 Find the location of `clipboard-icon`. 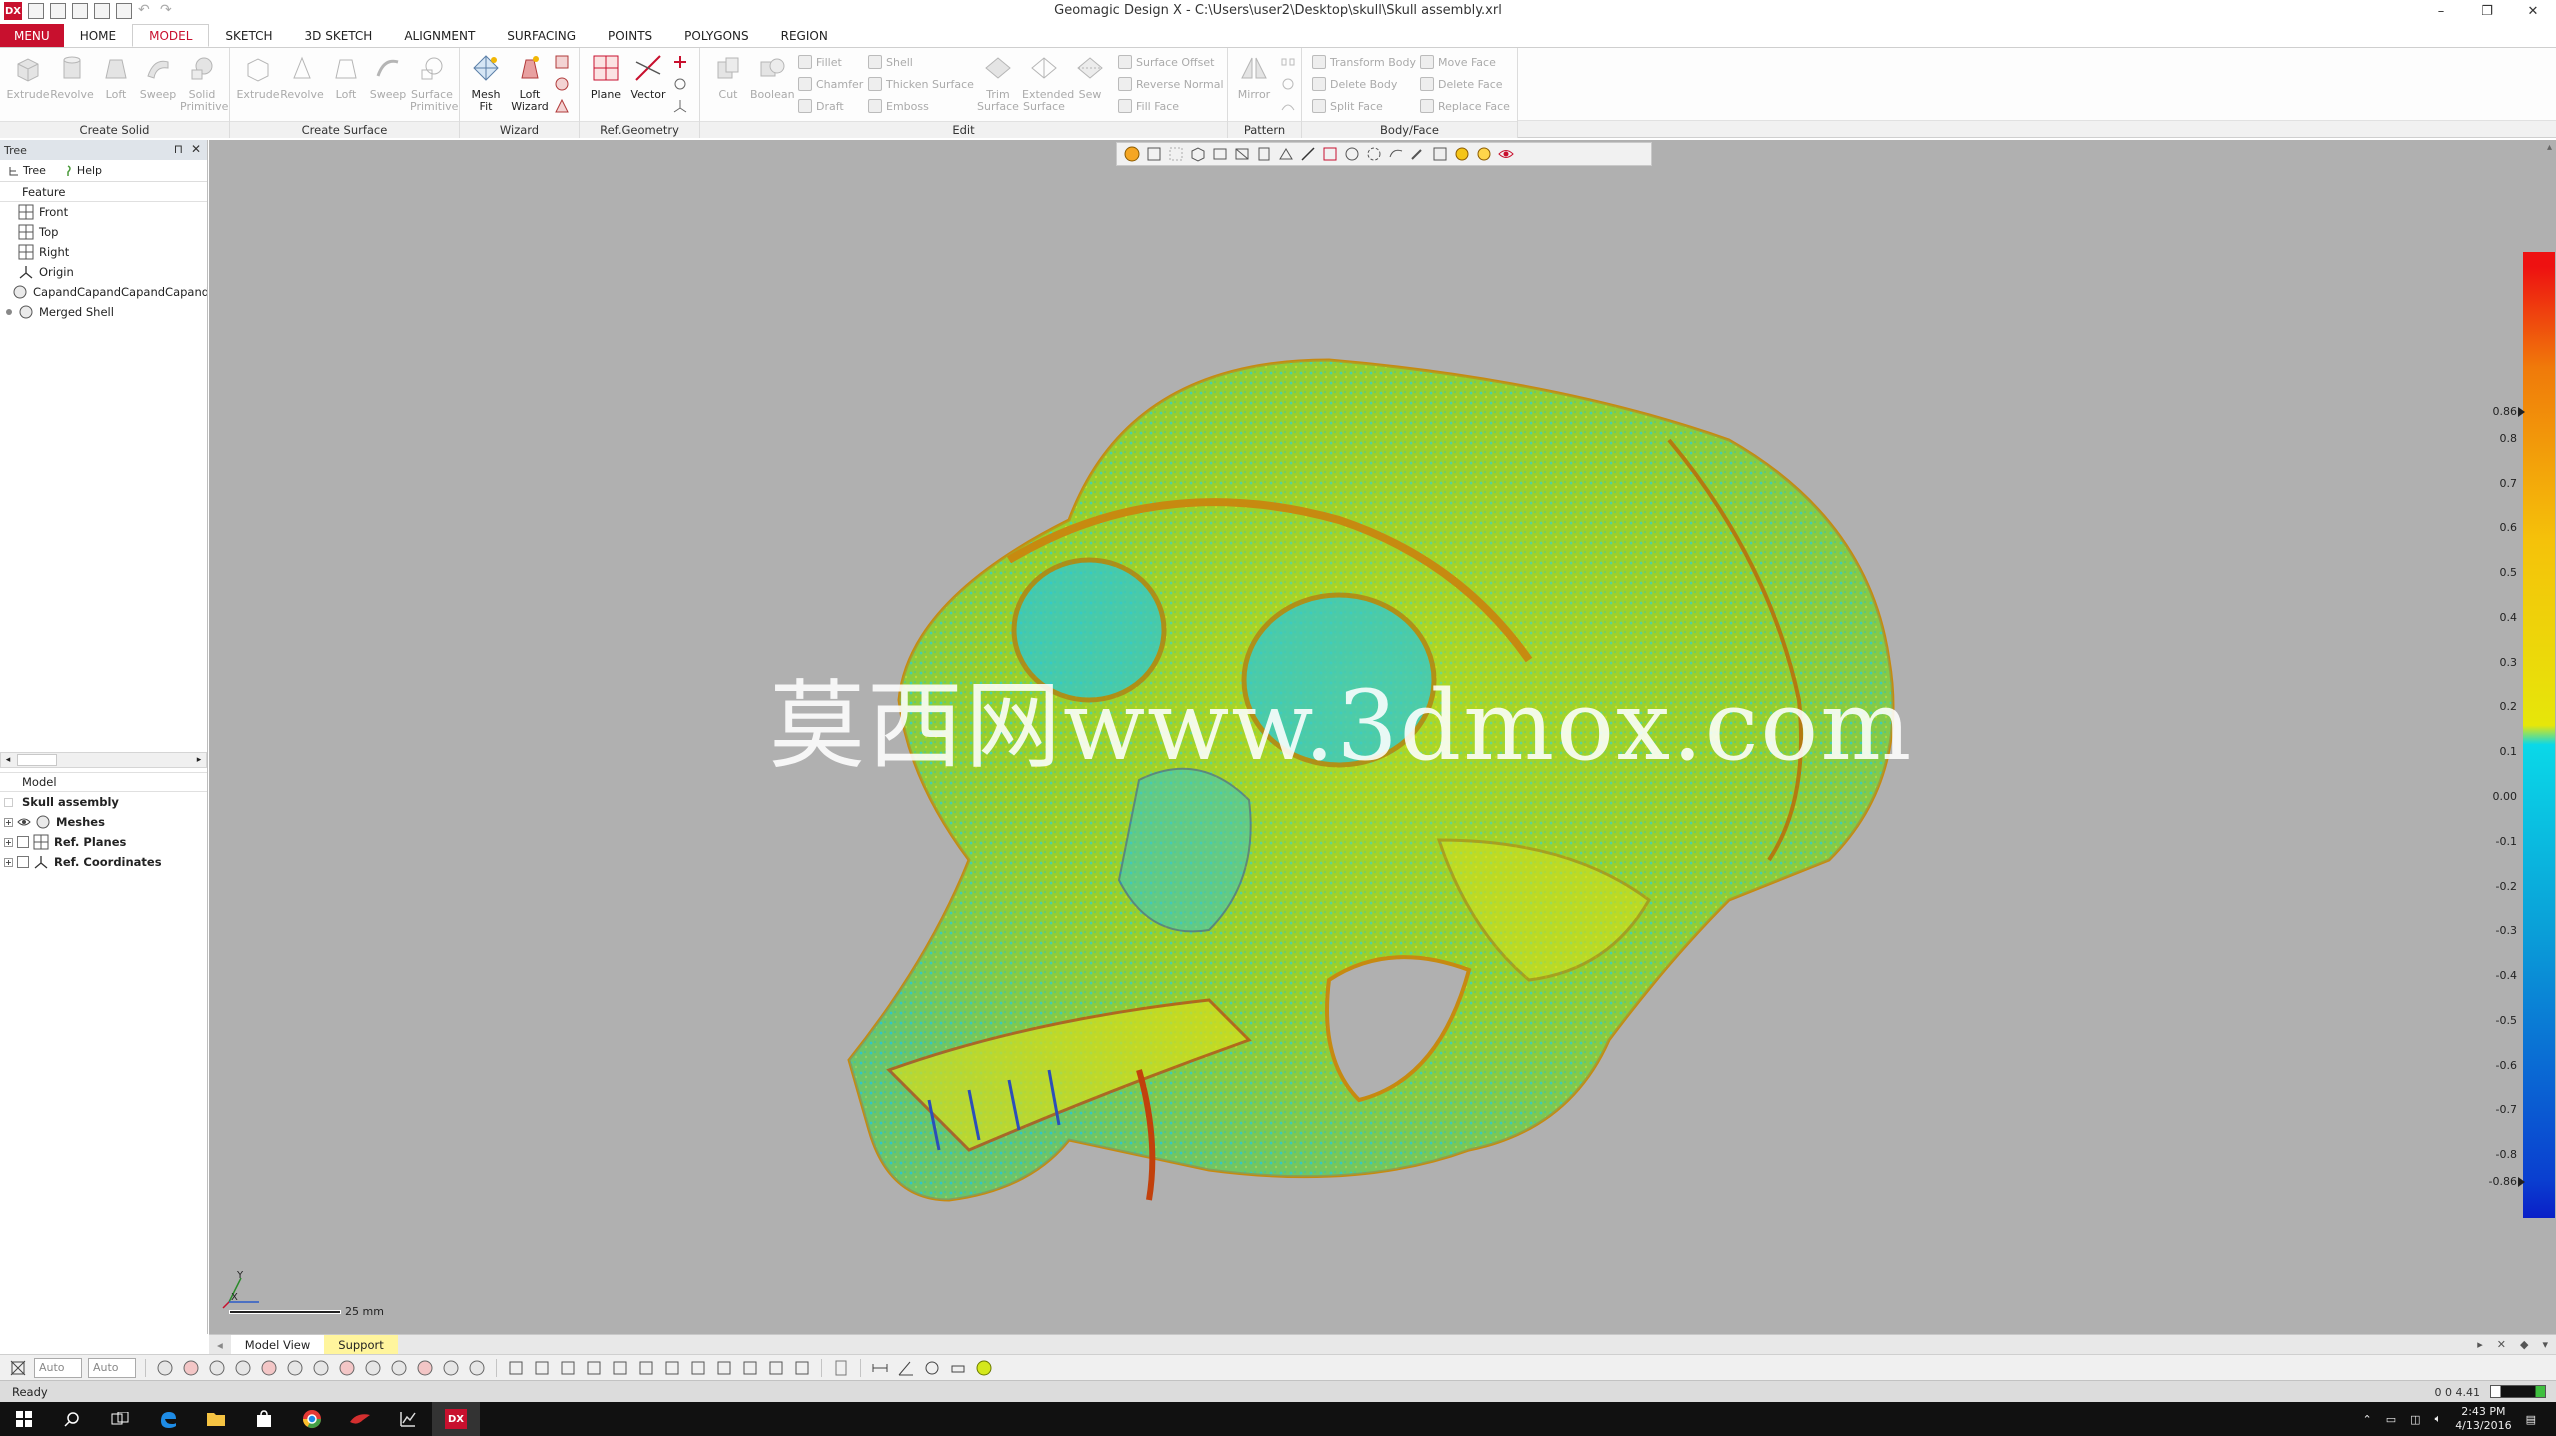

clipboard-icon is located at coordinates (841, 1368).